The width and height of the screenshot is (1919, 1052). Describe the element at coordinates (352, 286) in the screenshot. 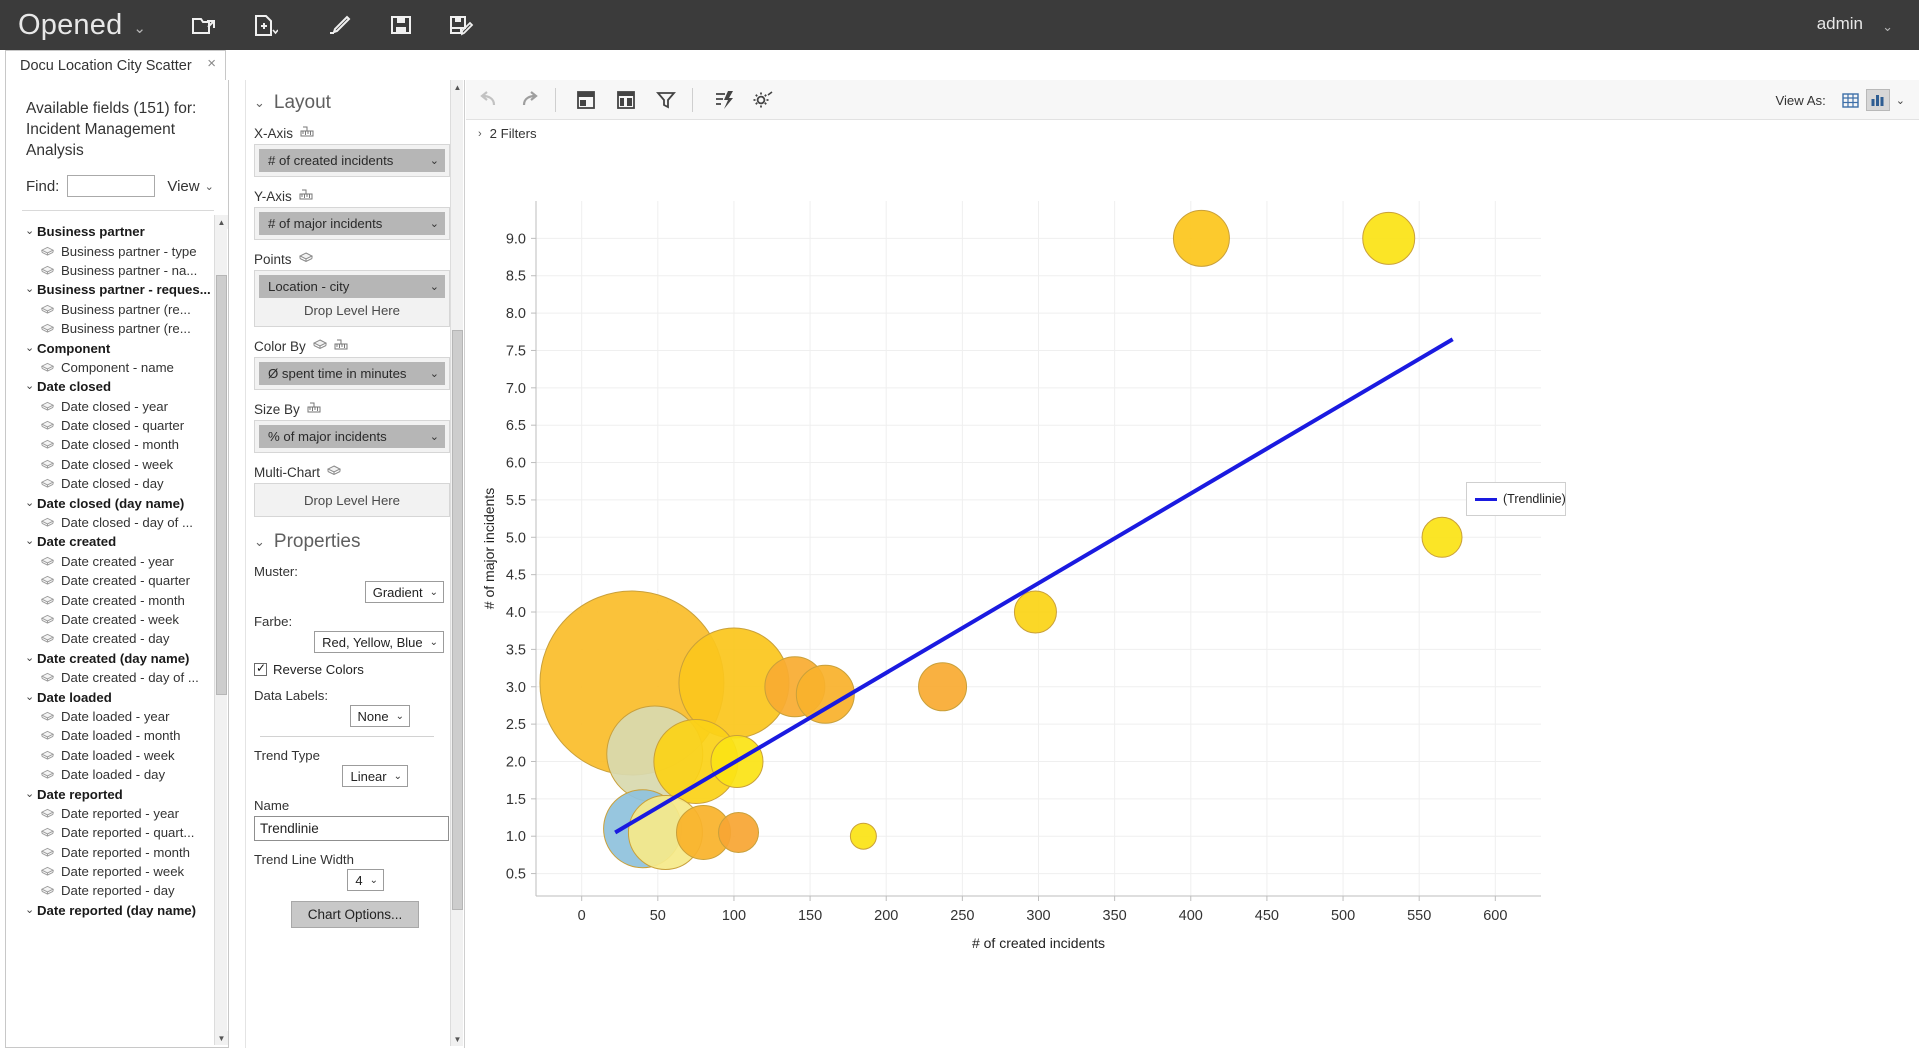

I see `points-pill: Location - city ⌄` at that location.